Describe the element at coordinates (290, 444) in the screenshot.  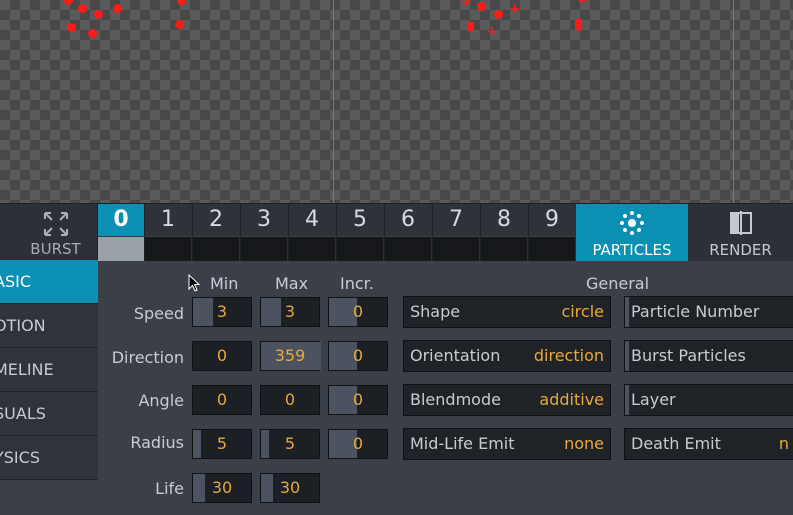
I see `radius-max-field: 5` at that location.